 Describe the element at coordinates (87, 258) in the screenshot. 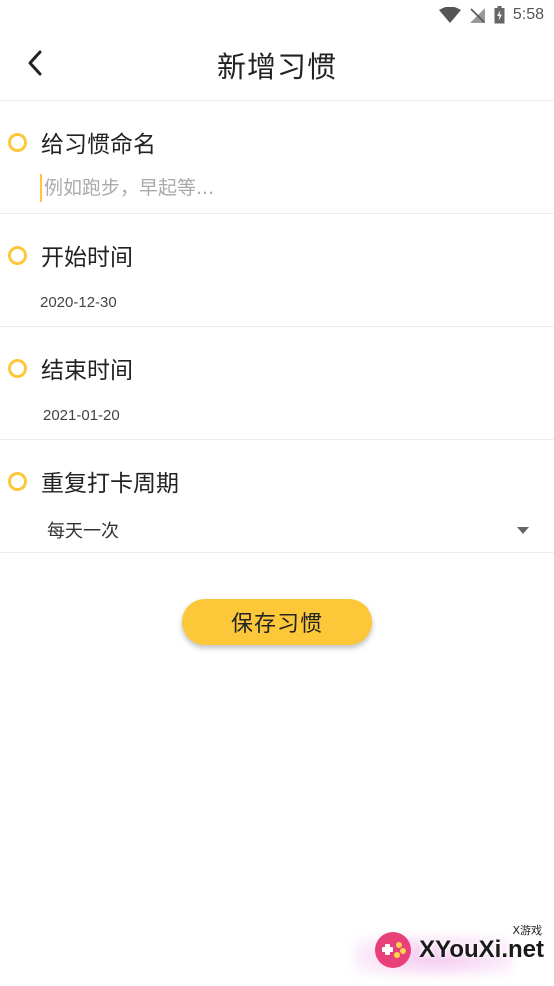

I see `start-time-label: 开始时间` at that location.